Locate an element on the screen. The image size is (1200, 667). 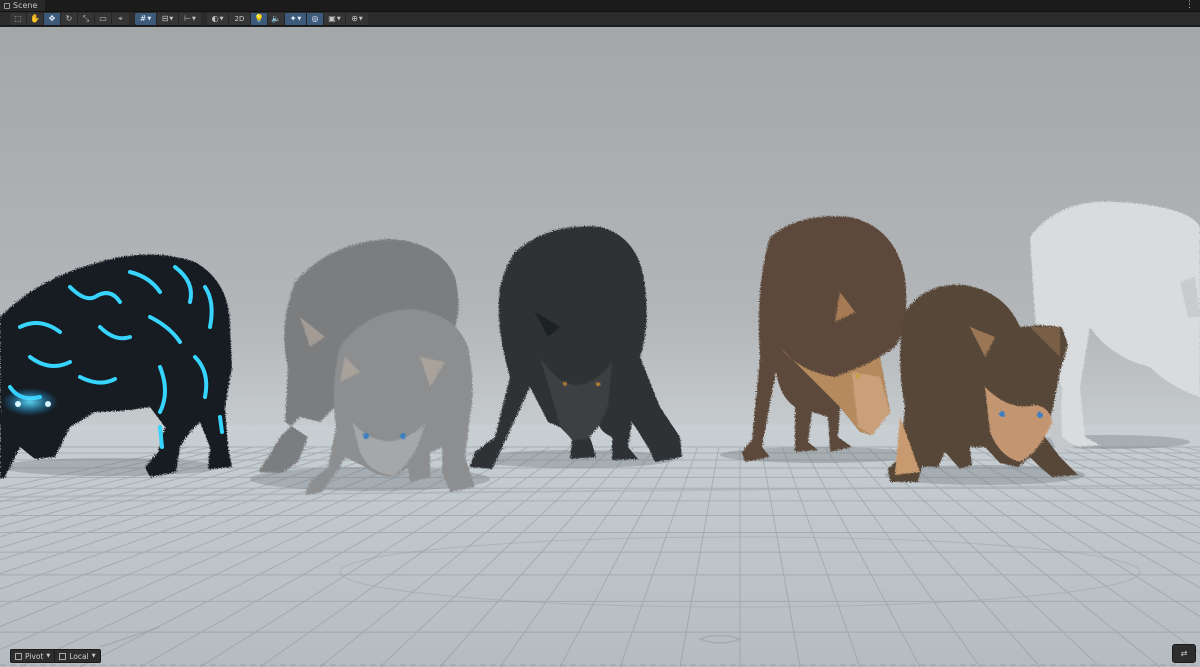
scale-tool-icon: ⤡ is located at coordinates (86, 18).